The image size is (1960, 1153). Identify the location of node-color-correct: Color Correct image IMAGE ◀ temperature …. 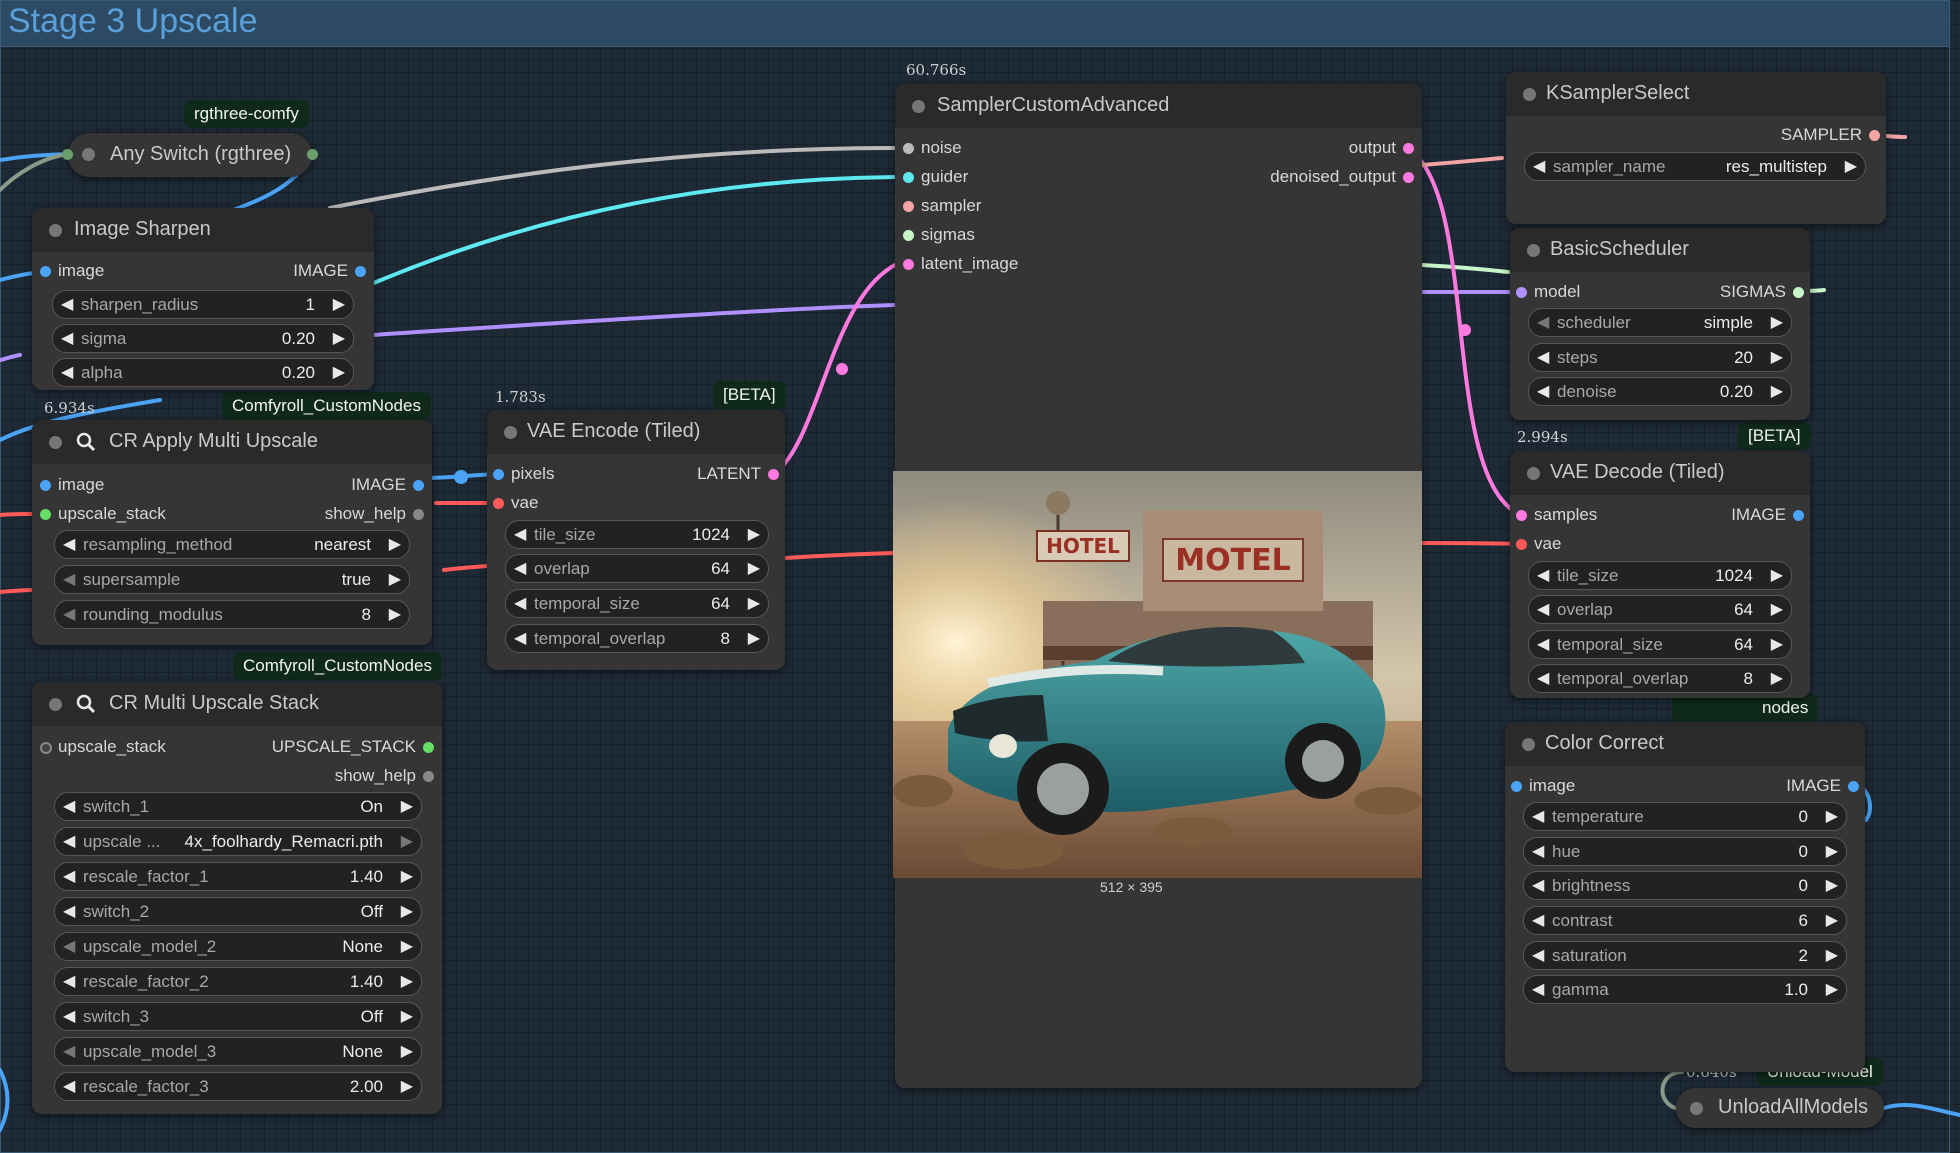
(1685, 897).